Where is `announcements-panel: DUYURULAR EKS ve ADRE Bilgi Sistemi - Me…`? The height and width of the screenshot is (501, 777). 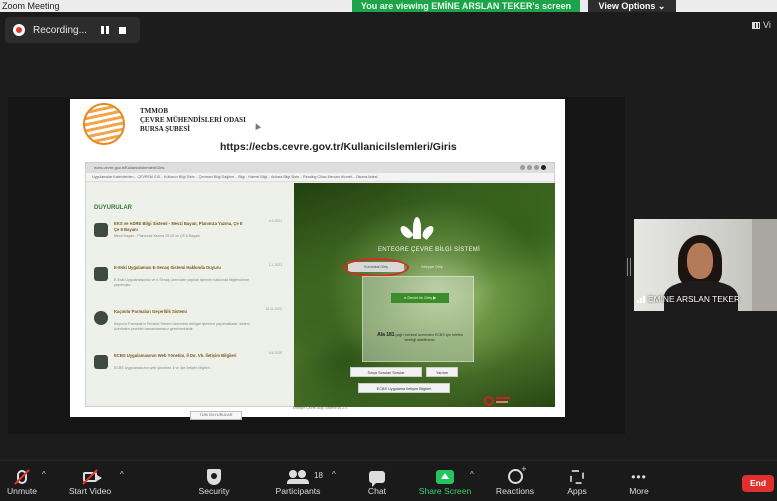 announcements-panel: DUYURULAR EKS ve ADRE Bilgi Sistemi - Me… is located at coordinates (190, 301).